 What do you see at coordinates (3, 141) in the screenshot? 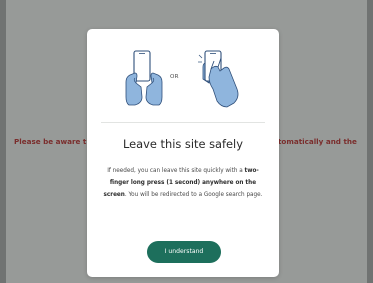
I see `overlay-edge-left` at bounding box center [3, 141].